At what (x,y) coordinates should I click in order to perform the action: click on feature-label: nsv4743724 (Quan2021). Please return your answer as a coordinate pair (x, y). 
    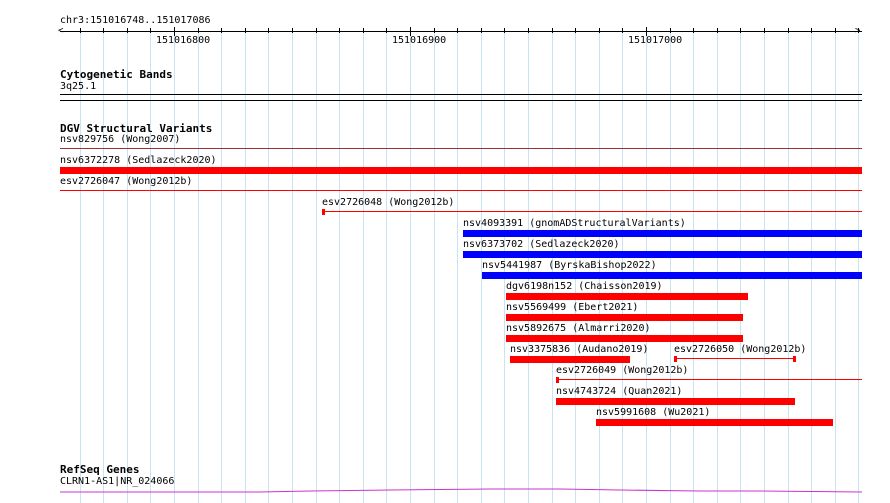
    Looking at the image, I should click on (619, 391).